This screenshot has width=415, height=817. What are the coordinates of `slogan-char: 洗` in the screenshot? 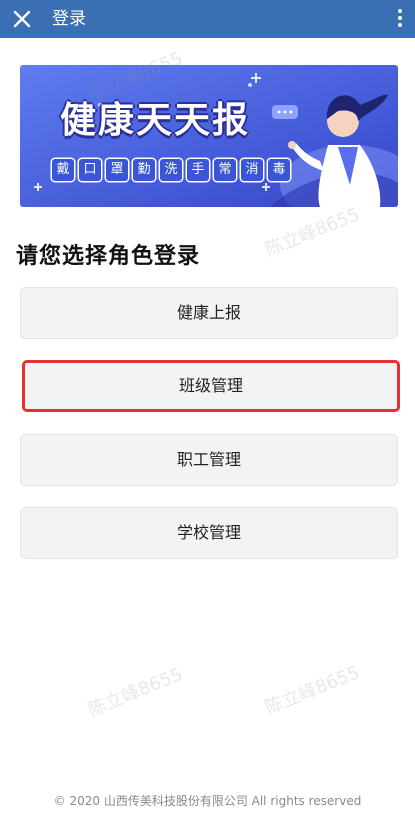 It's located at (171, 170).